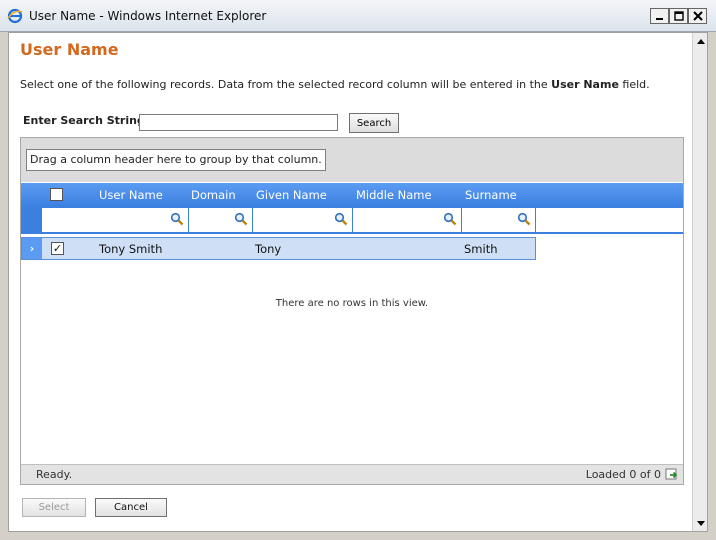 Image resolution: width=716 pixels, height=540 pixels. I want to click on column-header-surname: Surname, so click(491, 195).